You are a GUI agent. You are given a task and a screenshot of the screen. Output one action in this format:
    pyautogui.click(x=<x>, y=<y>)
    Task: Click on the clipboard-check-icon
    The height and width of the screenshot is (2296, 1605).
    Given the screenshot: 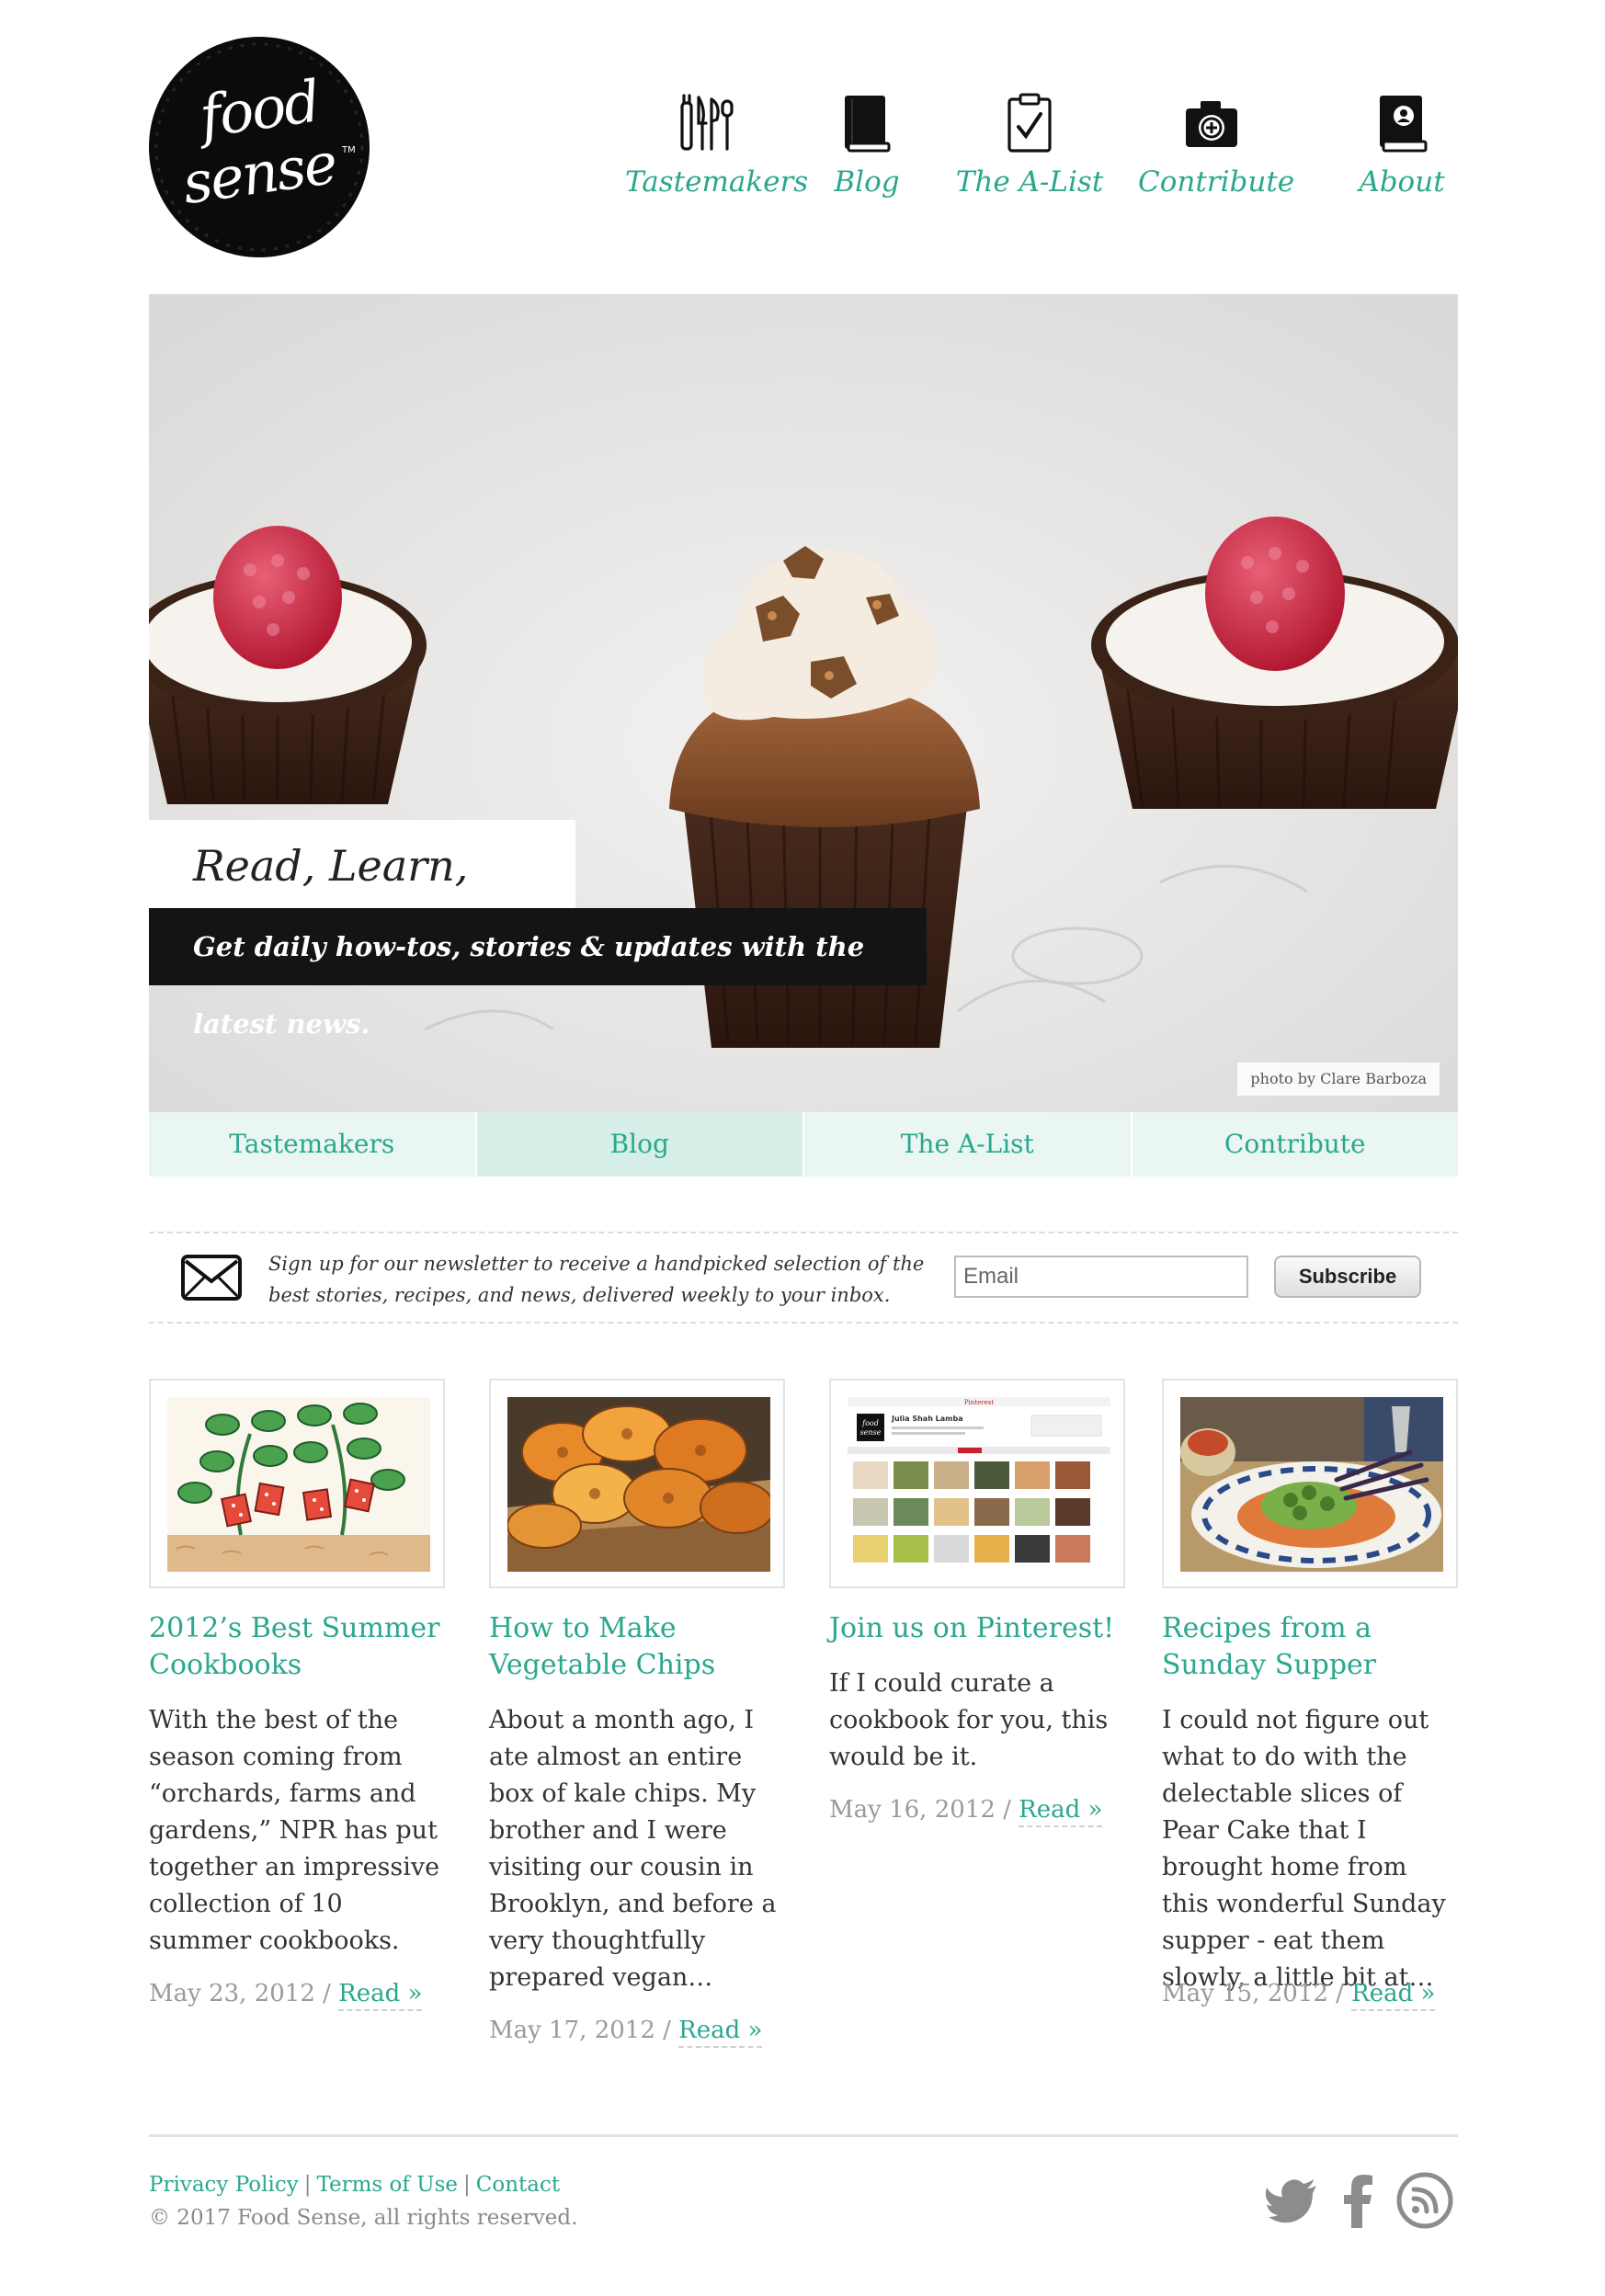 What is the action you would take?
    pyautogui.click(x=1029, y=123)
    